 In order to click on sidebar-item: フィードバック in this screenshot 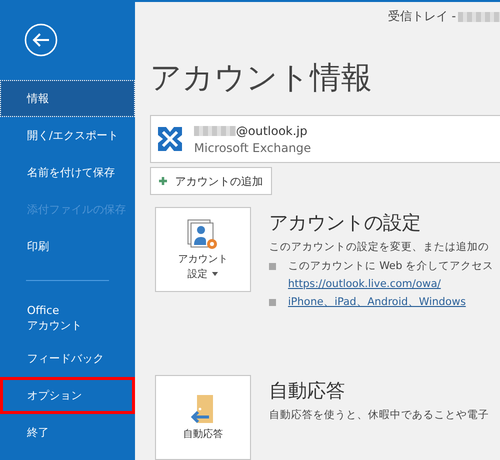, I will do `click(67, 358)`.